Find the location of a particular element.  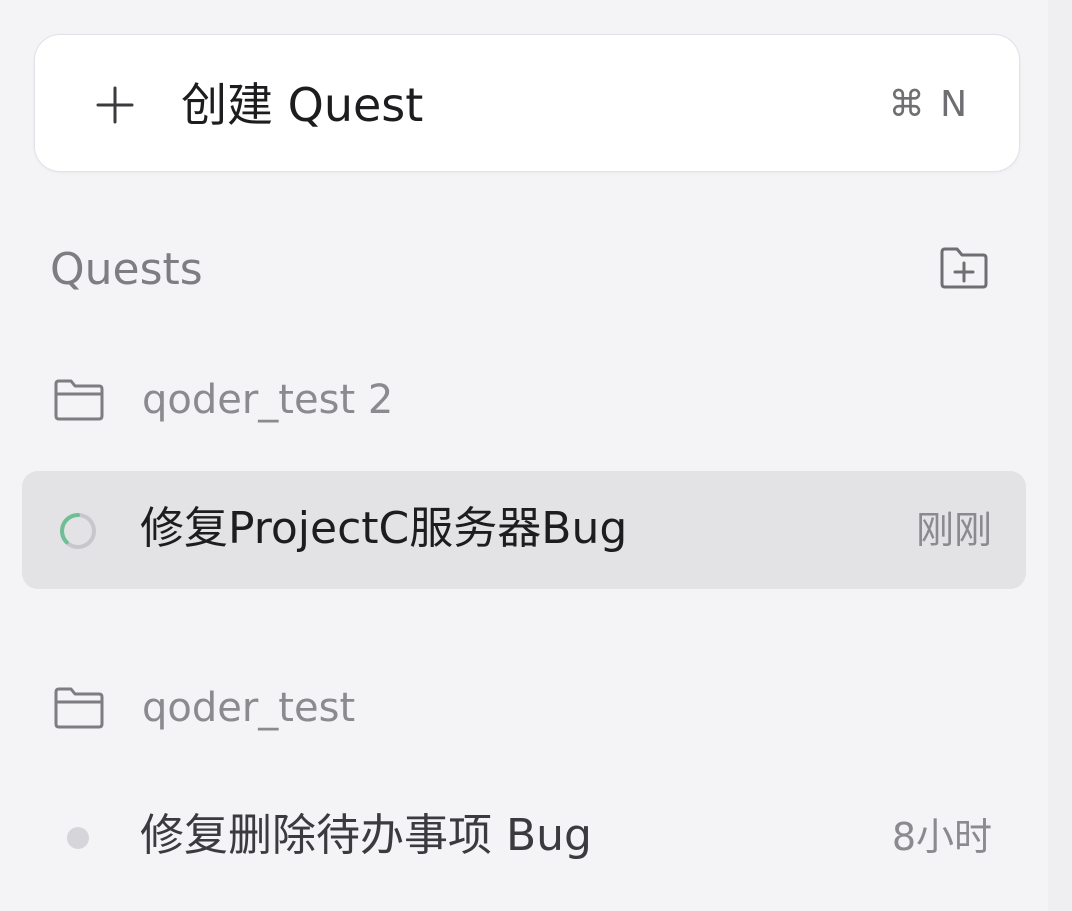

quest-title: 修复删除待办事项 Bug is located at coordinates (366, 835).